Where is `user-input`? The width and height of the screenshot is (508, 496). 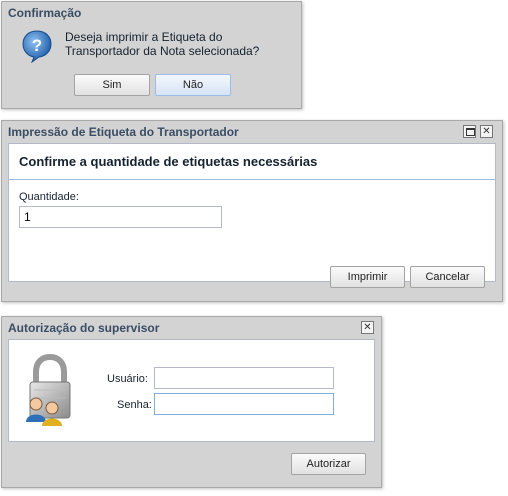 user-input is located at coordinates (244, 378).